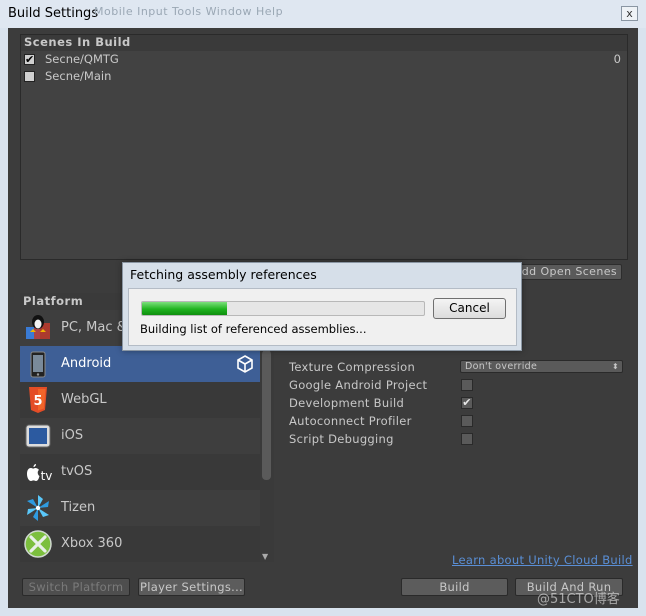 The height and width of the screenshot is (616, 646). I want to click on platform-label: Android, so click(86, 363).